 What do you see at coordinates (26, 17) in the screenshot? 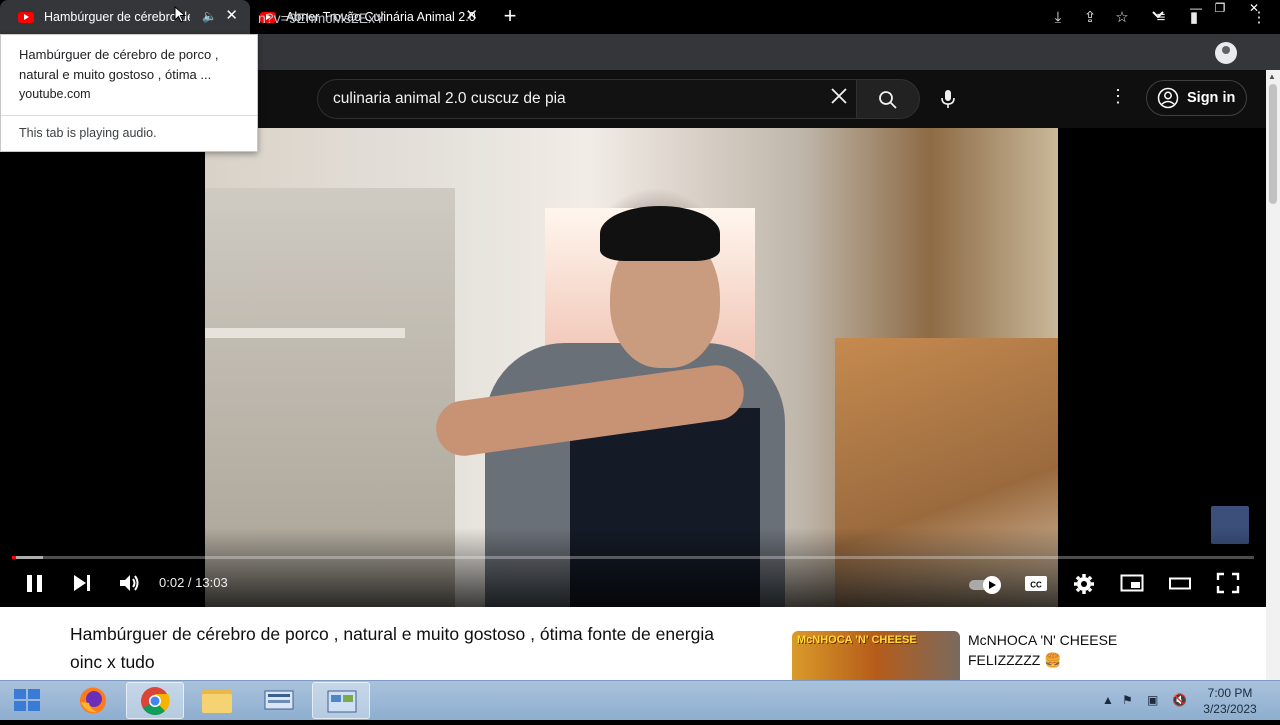
I see `youtube-favicon-icon` at bounding box center [26, 17].